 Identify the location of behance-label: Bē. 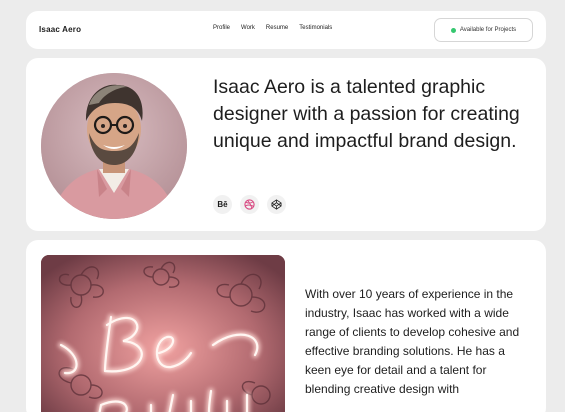
(222, 204).